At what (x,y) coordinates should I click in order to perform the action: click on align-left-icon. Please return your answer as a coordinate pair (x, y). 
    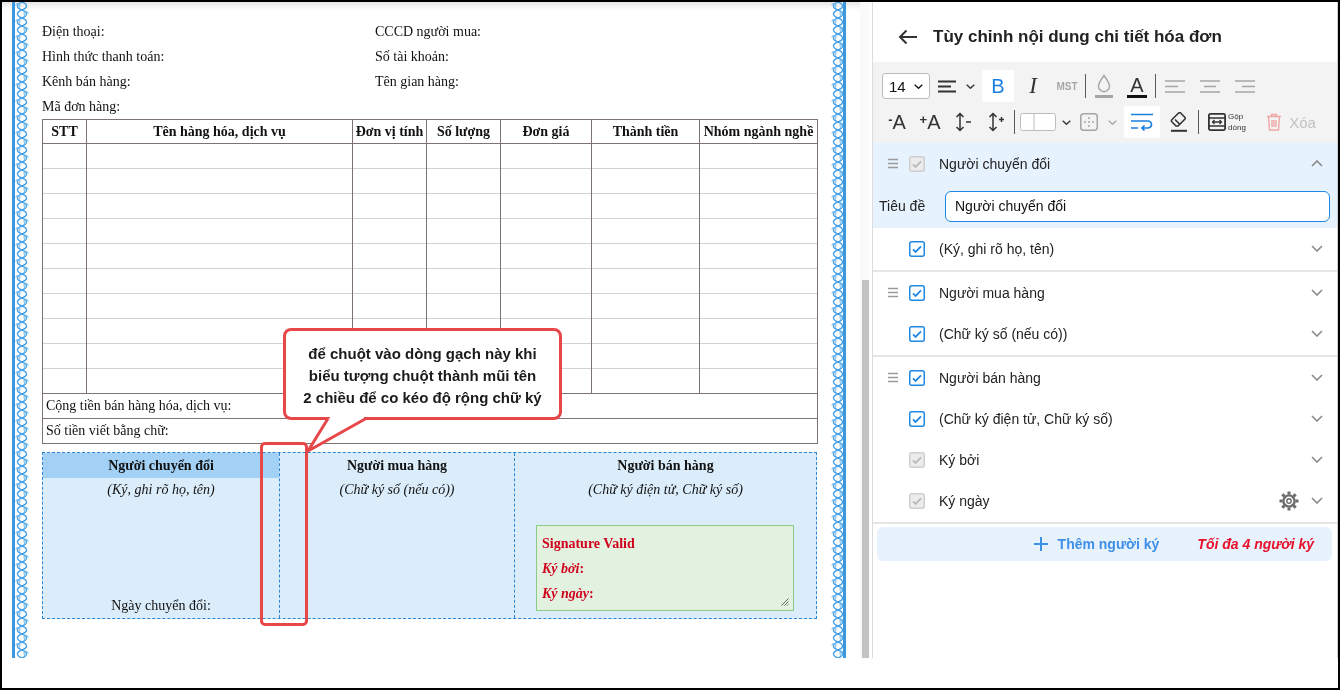
    Looking at the image, I should click on (1175, 86).